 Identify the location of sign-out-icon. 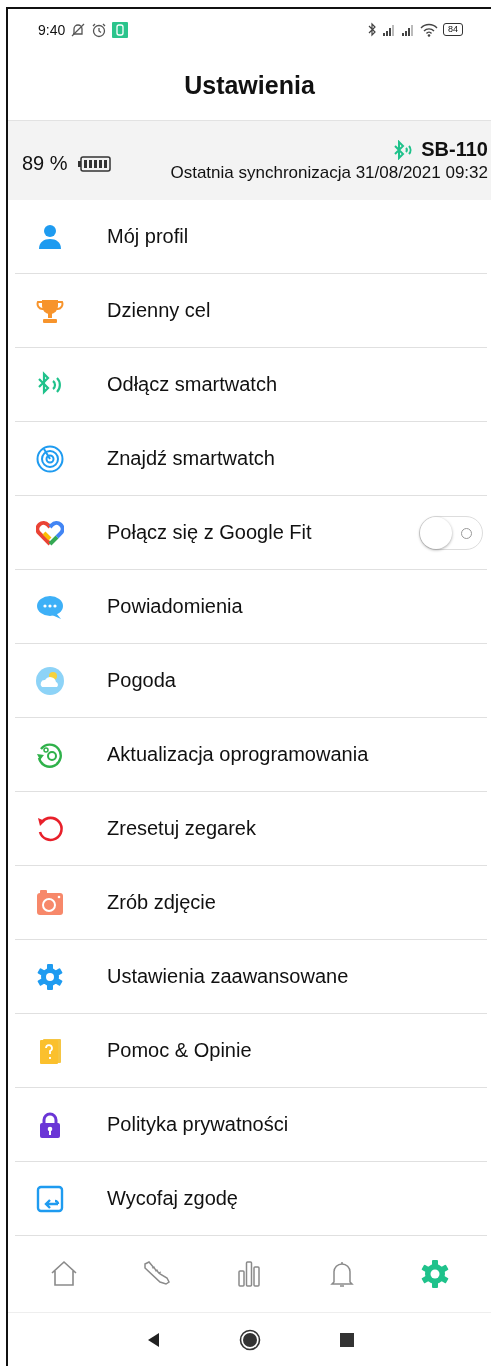
(50, 1198).